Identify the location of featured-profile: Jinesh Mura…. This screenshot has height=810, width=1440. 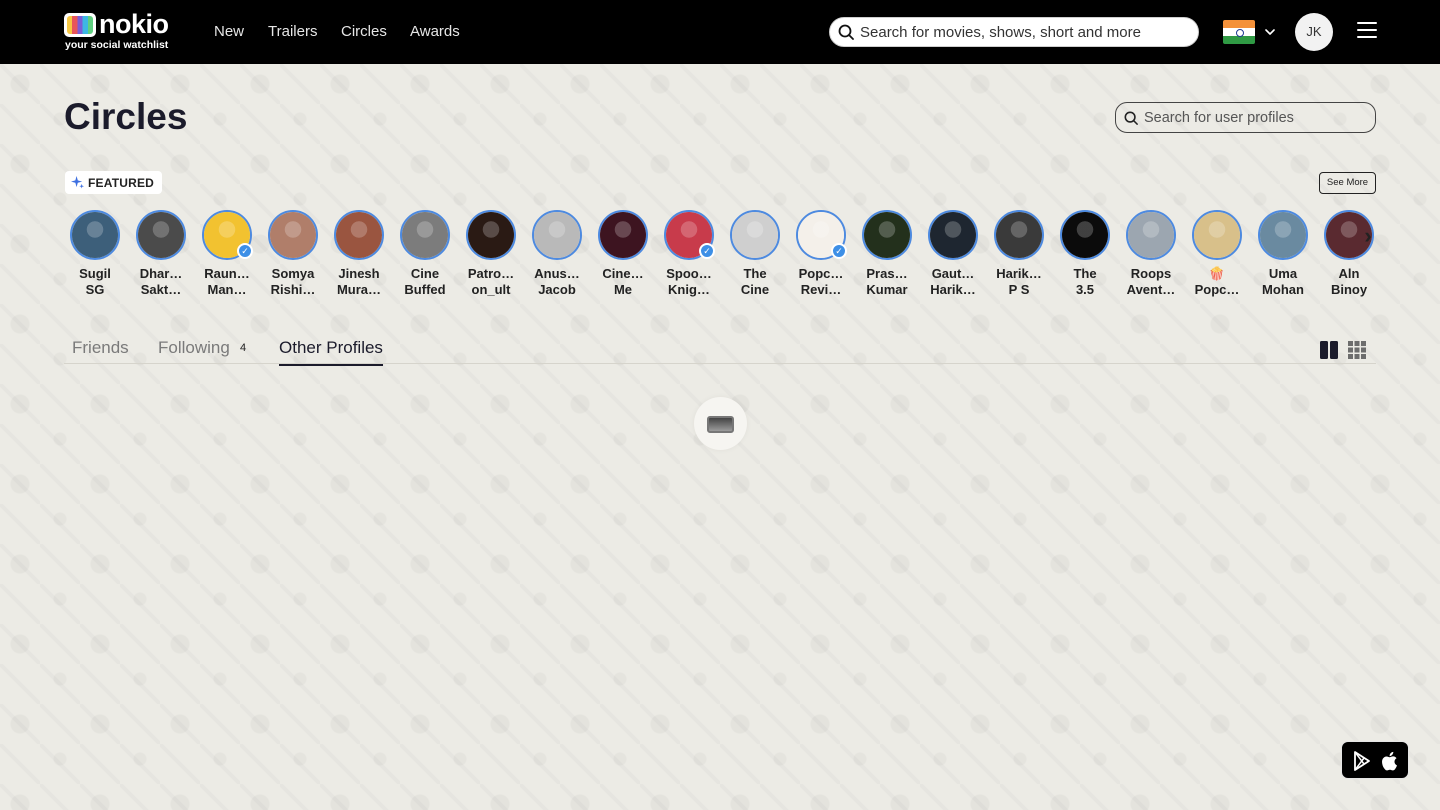
(359, 254).